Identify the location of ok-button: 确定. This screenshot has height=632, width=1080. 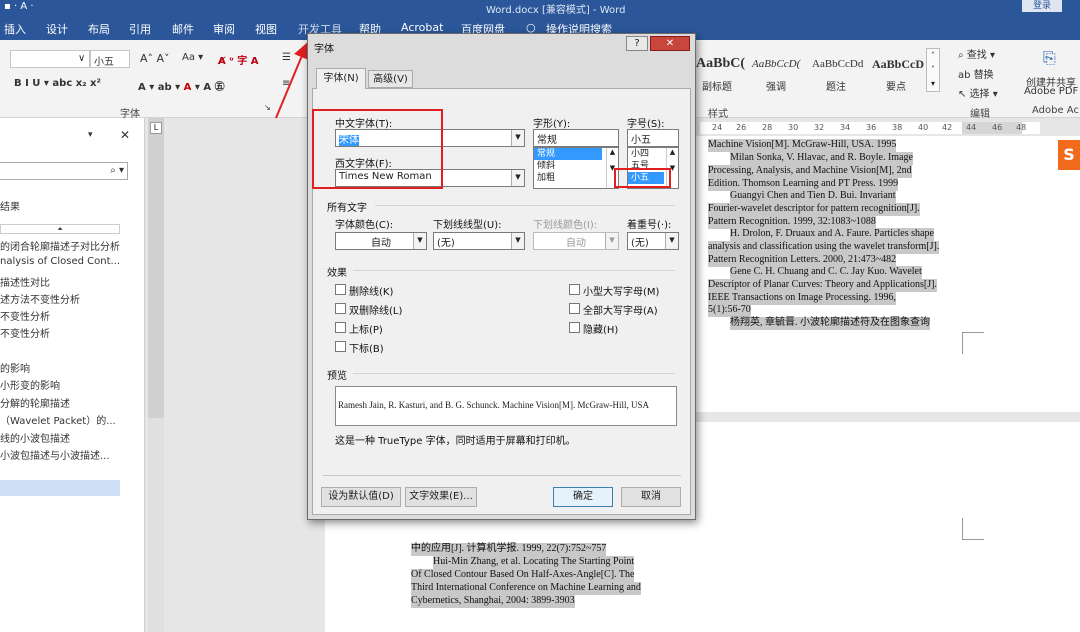
(583, 497).